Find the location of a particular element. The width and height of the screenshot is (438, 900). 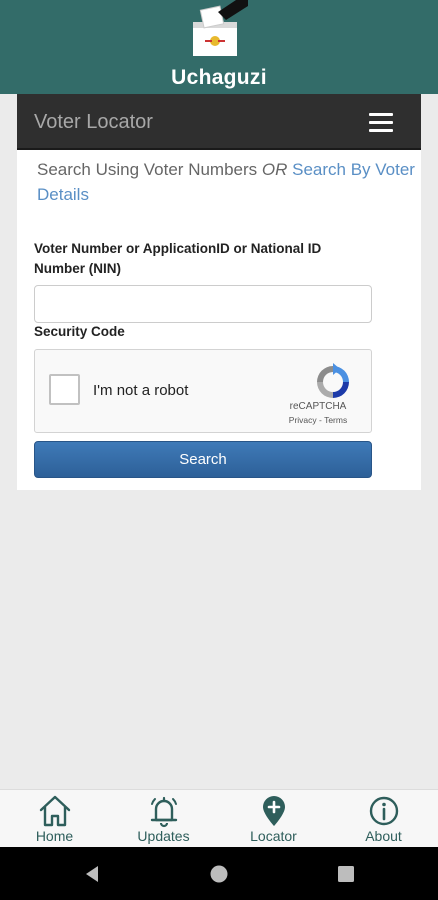

hamburger-menu-icon is located at coordinates (379, 123).